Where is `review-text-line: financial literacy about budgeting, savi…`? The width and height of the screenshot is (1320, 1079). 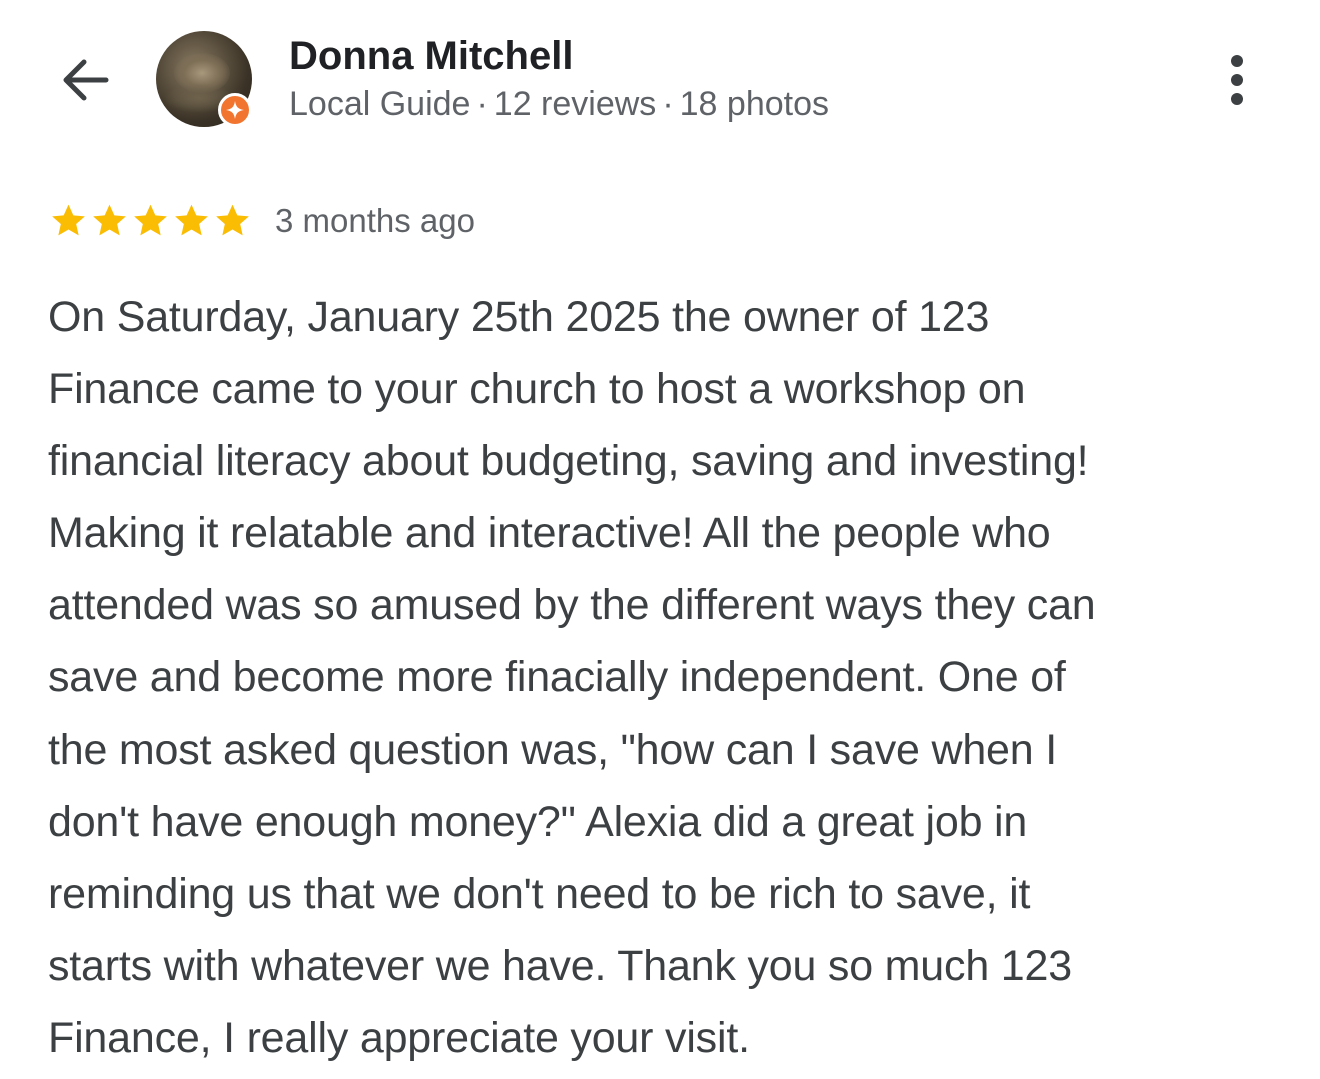 review-text-line: financial literacy about budgeting, savi… is located at coordinates (568, 461).